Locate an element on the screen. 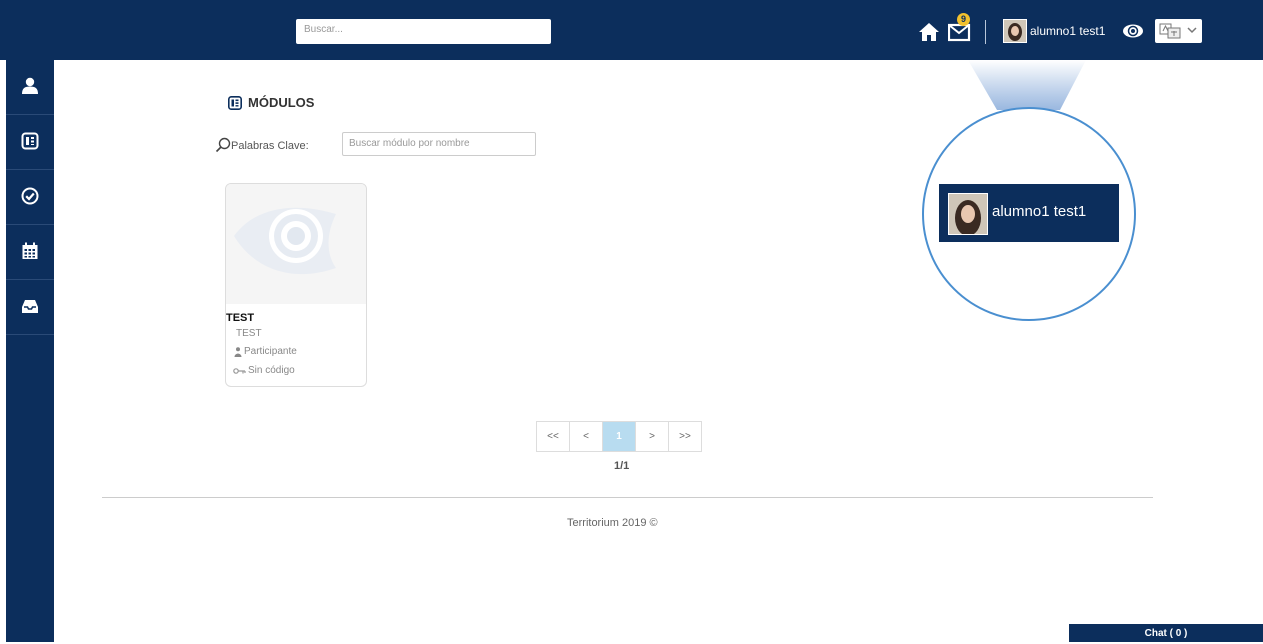 The image size is (1263, 644). module-subtitle: TEST is located at coordinates (249, 333).